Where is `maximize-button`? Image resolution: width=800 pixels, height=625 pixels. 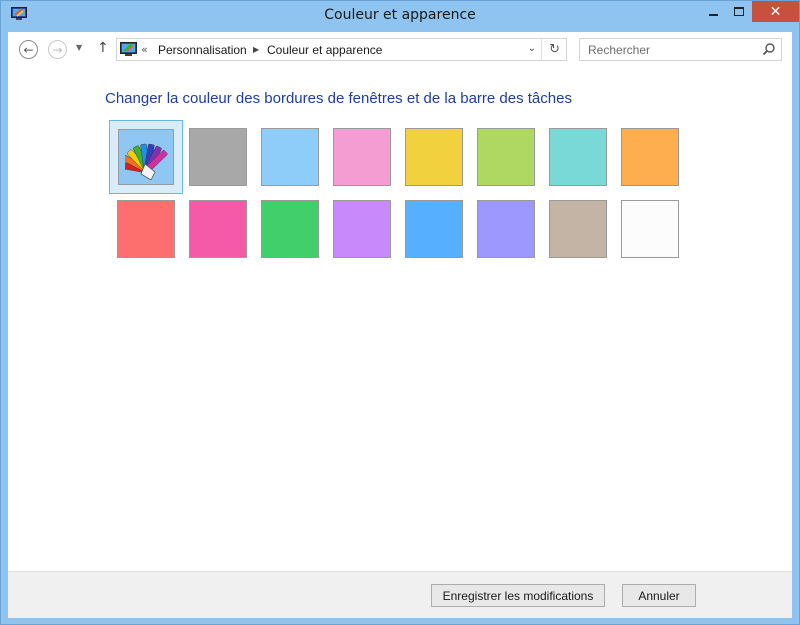
maximize-button is located at coordinates (739, 11).